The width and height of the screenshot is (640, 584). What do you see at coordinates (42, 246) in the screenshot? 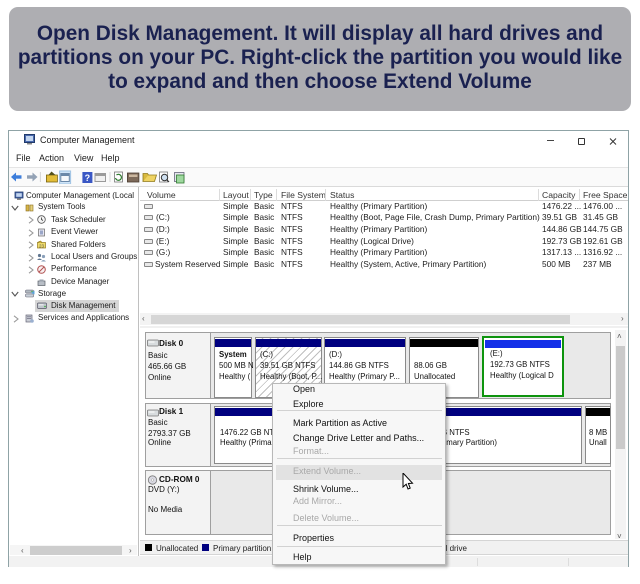
I see `svg-text: 23` at bounding box center [42, 246].